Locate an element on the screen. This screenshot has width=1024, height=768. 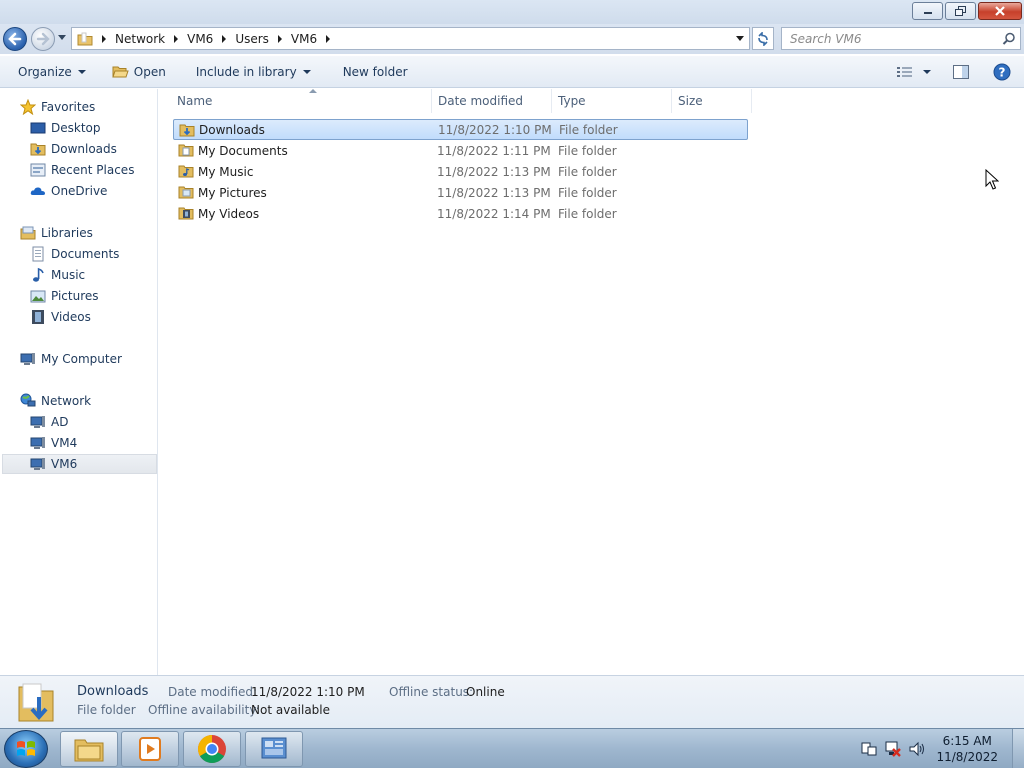
restore-button is located at coordinates (960, 11).